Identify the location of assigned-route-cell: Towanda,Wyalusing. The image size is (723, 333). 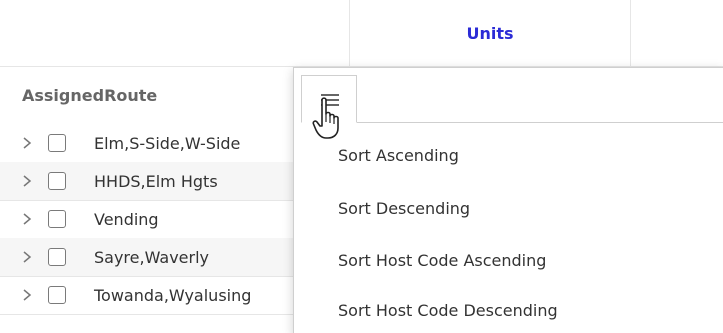
(173, 295).